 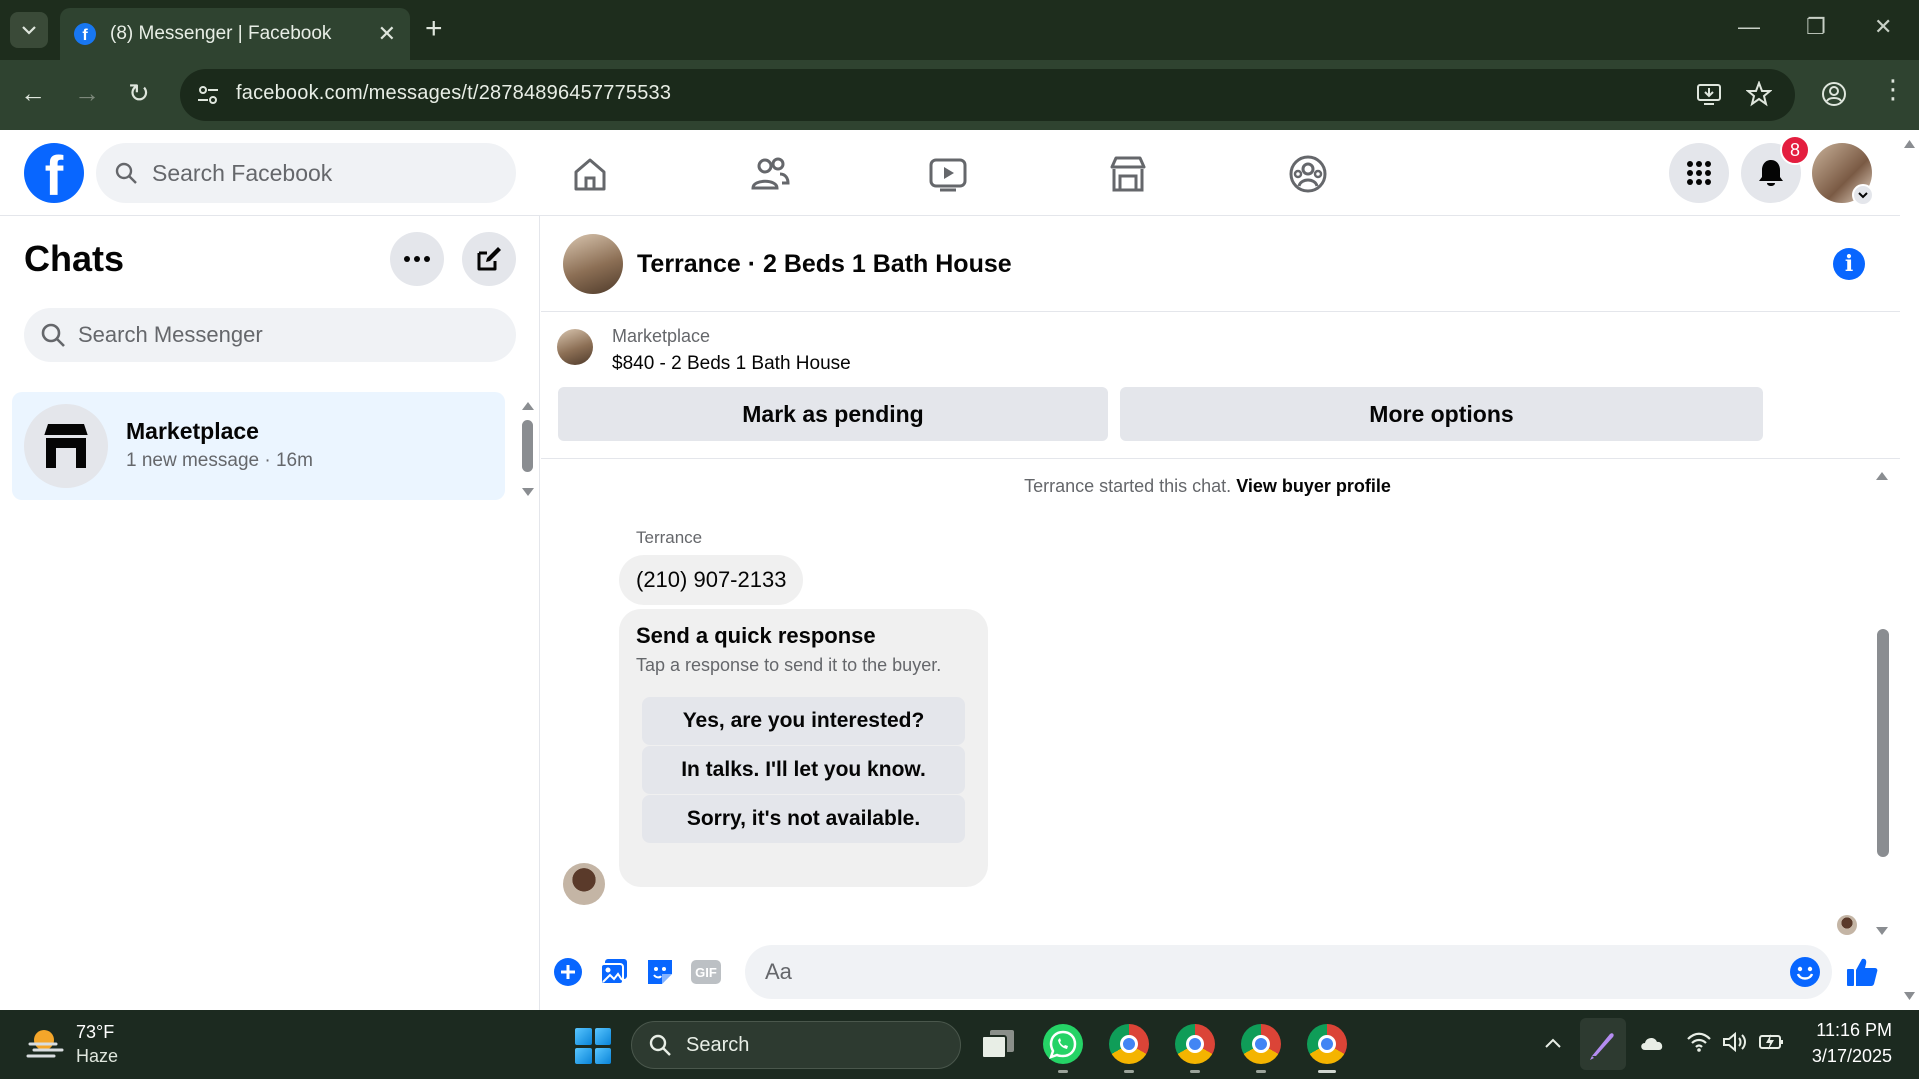 What do you see at coordinates (718, 1044) in the screenshot?
I see `taskbar-search-label: Search` at bounding box center [718, 1044].